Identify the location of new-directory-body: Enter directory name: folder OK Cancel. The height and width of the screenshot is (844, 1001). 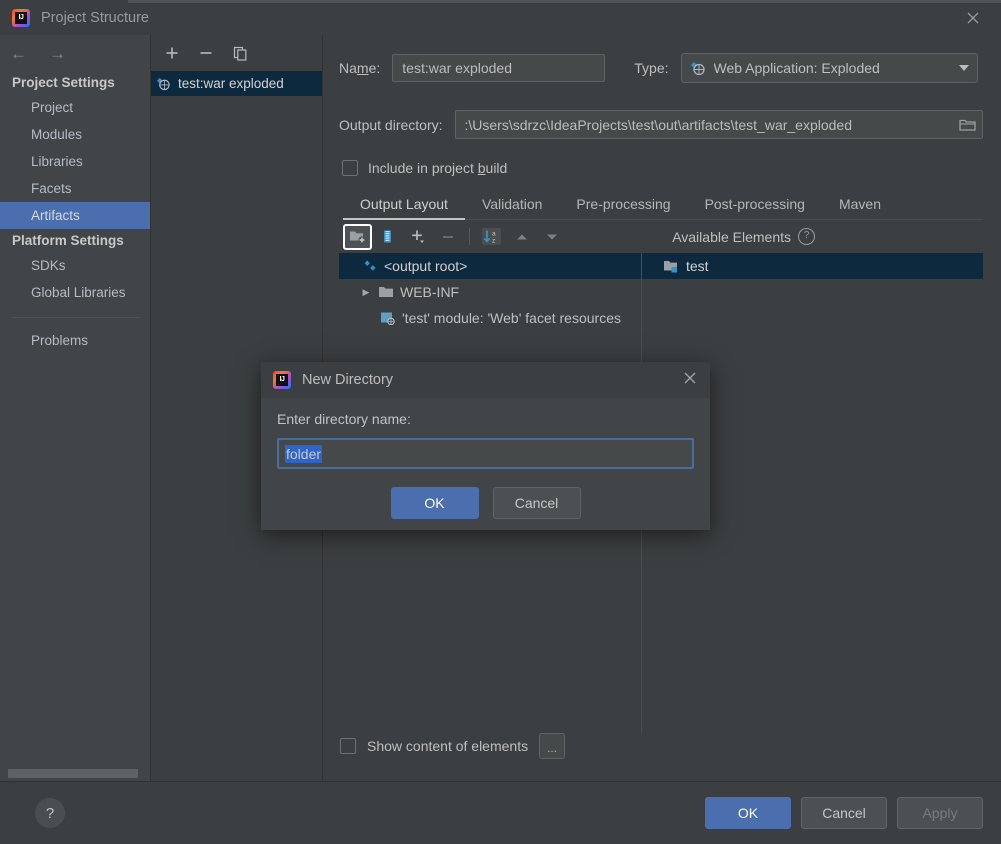
(485, 464).